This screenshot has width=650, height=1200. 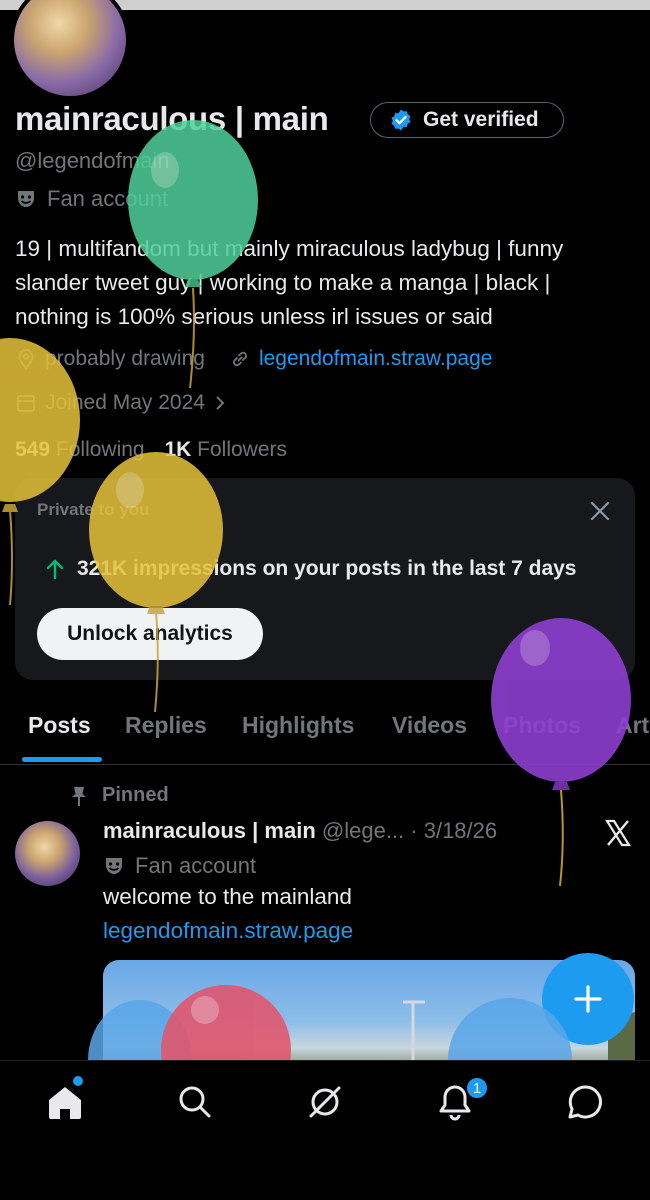 I want to click on profile-avatar, so click(x=70, y=50).